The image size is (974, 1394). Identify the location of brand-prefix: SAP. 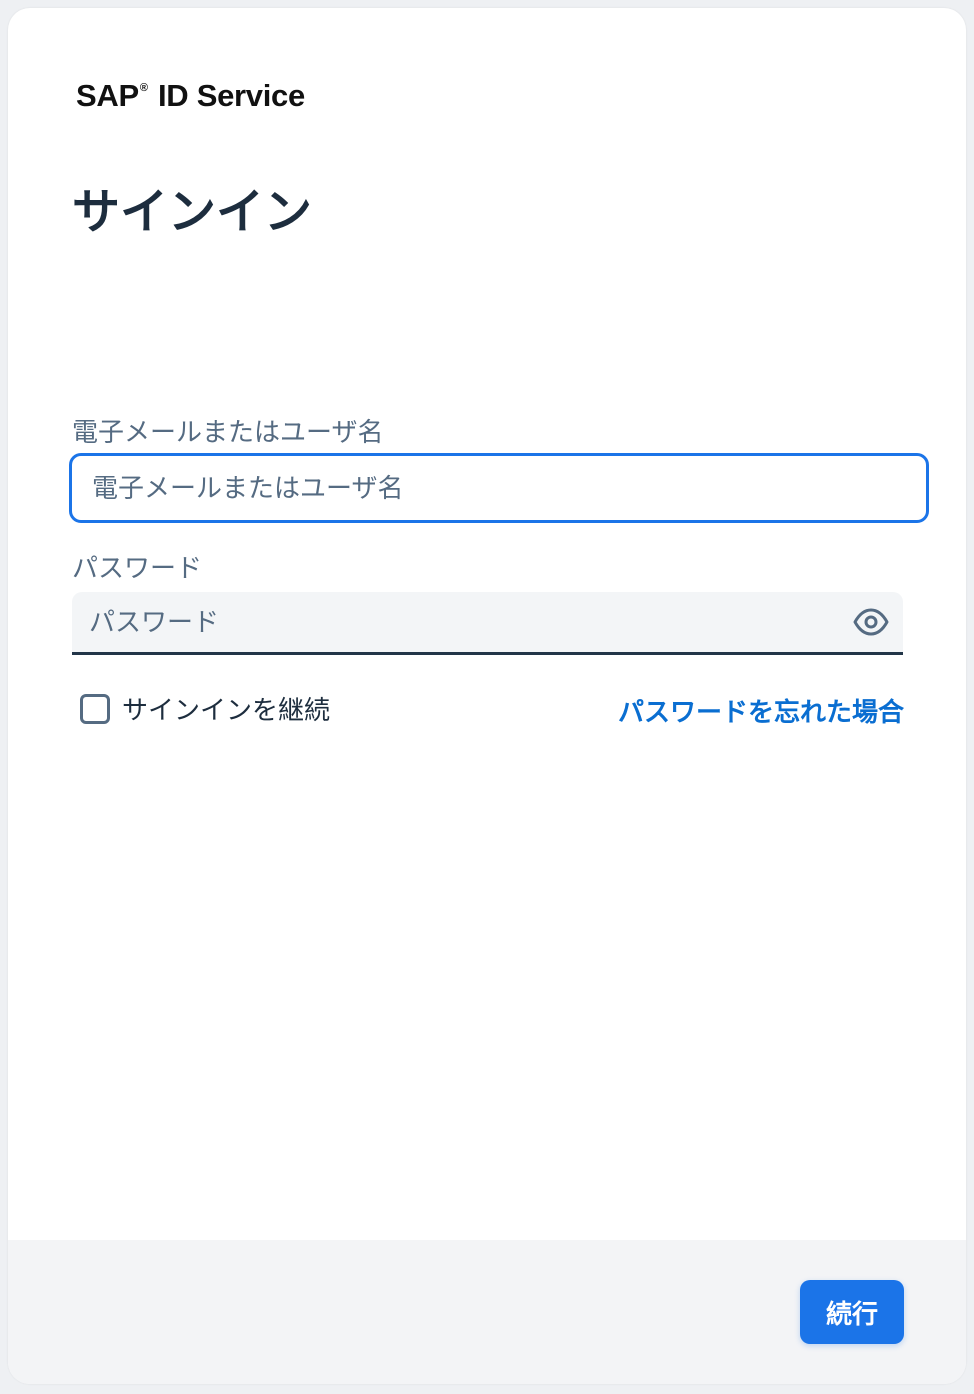
(107, 95).